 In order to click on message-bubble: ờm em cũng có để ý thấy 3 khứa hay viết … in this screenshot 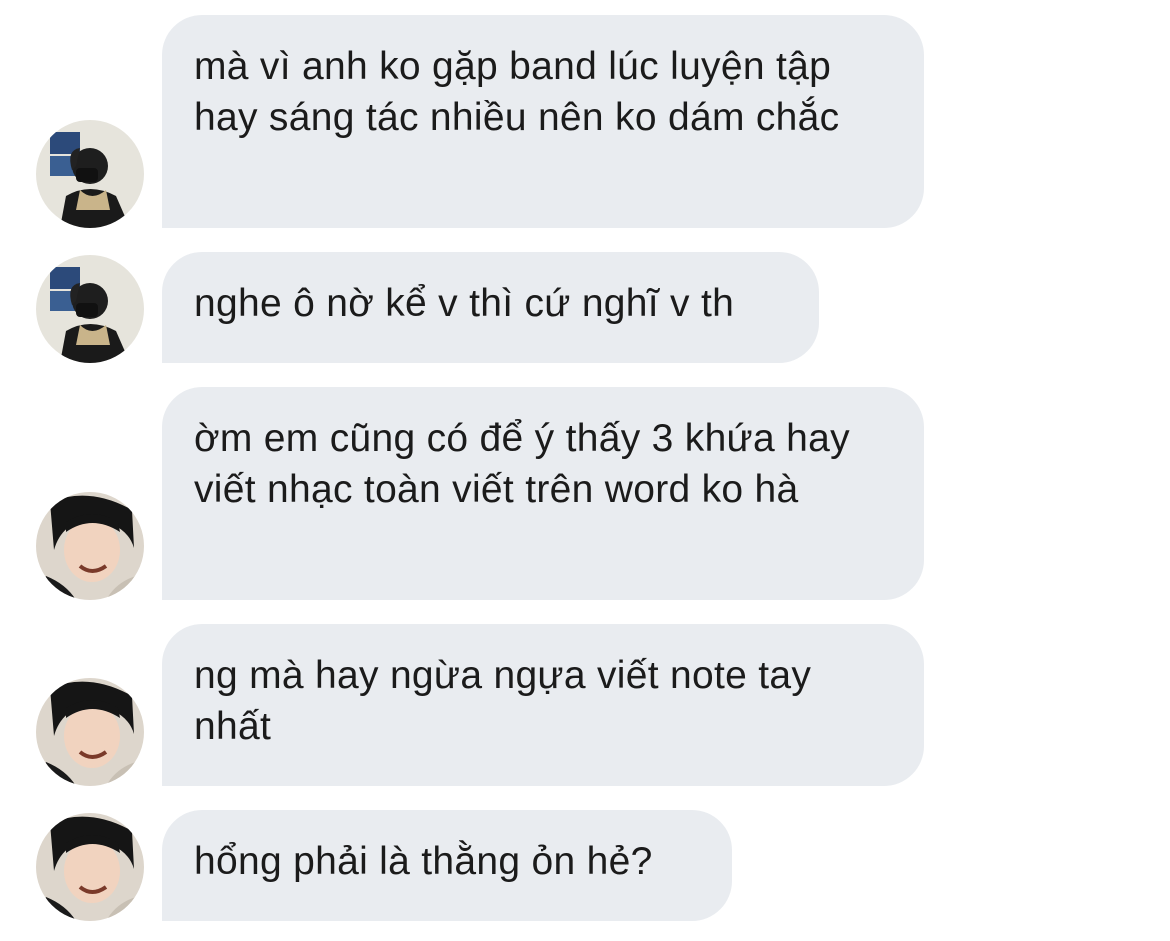, I will do `click(543, 493)`.